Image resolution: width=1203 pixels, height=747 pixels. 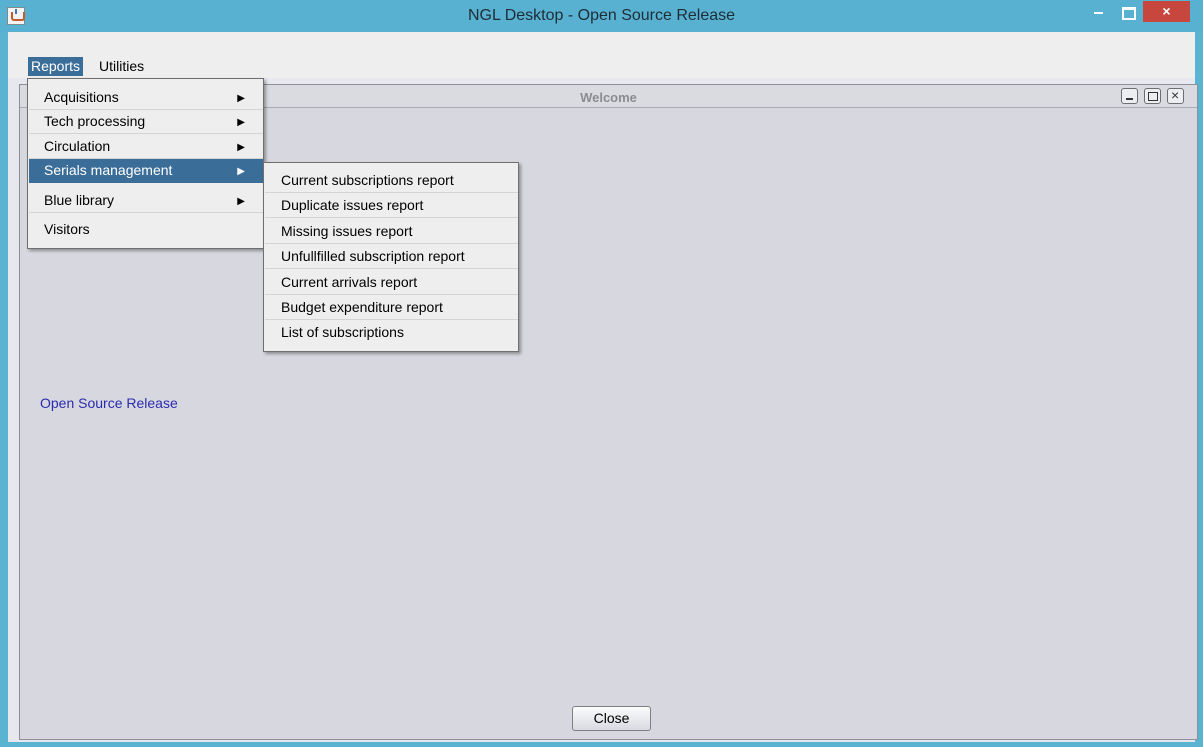 I want to click on close-icon: ×, so click(x=1166, y=11).